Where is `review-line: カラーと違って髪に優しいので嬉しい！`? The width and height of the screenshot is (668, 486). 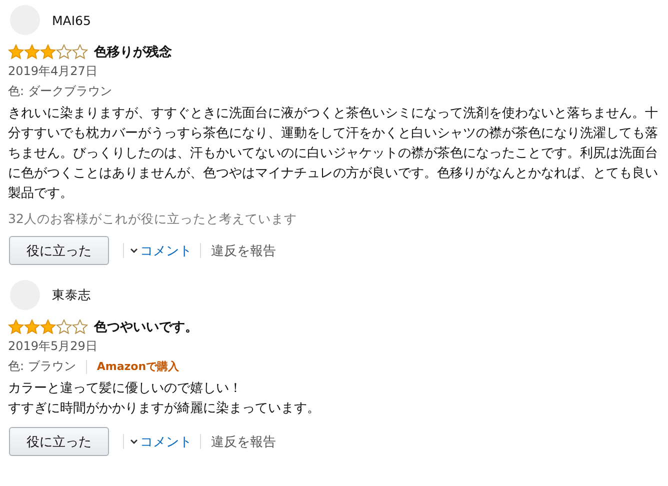
review-line: カラーと違って髪に優しいので嬉しい！ is located at coordinates (125, 389).